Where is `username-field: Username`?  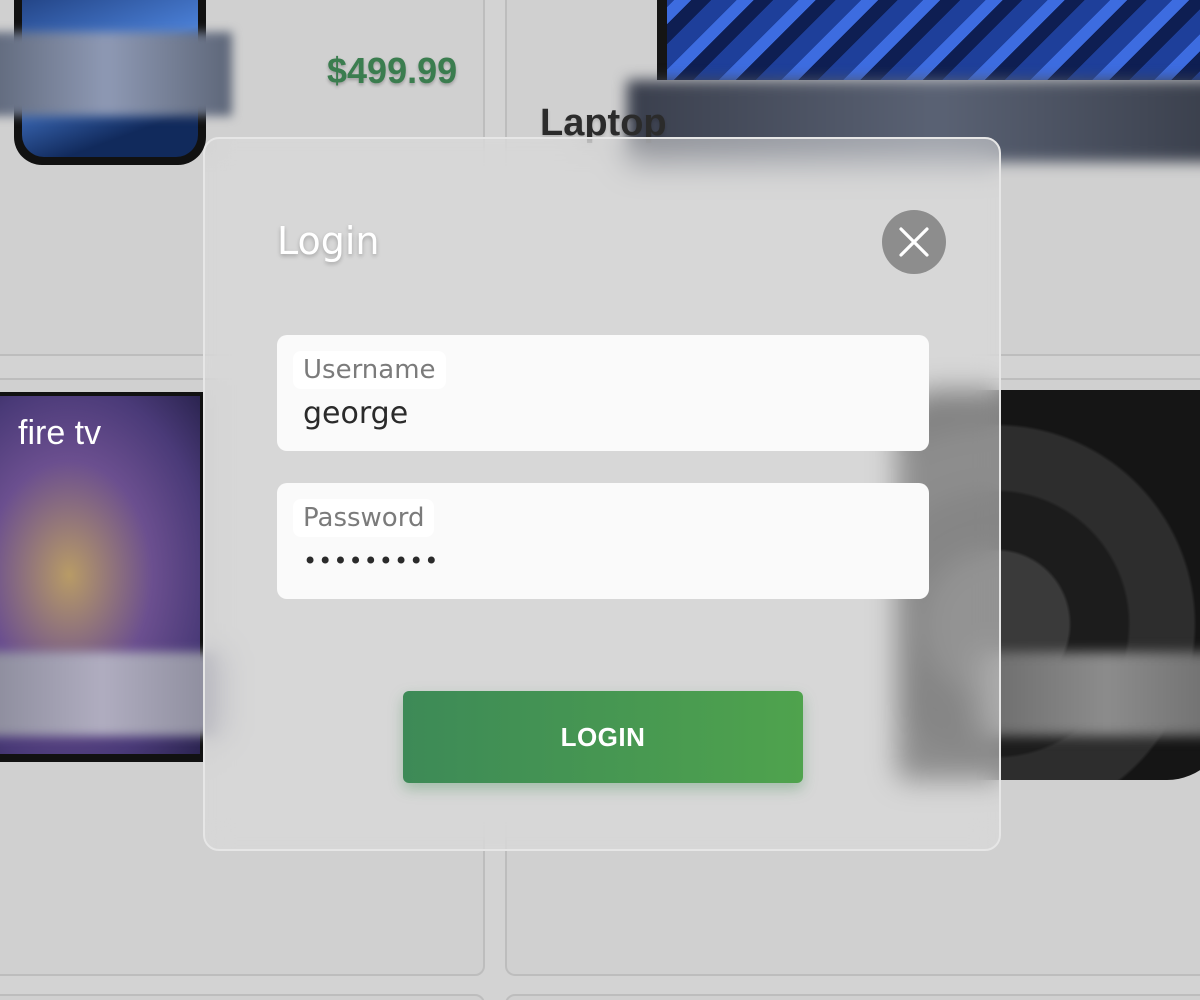 username-field: Username is located at coordinates (603, 393).